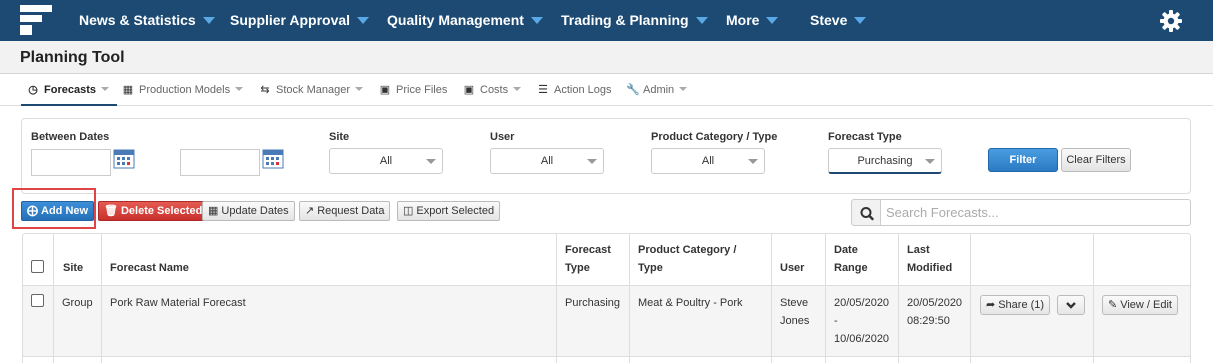  Describe the element at coordinates (935, 303) in the screenshot. I see `cell-modified-date: 20/05/2020` at that location.